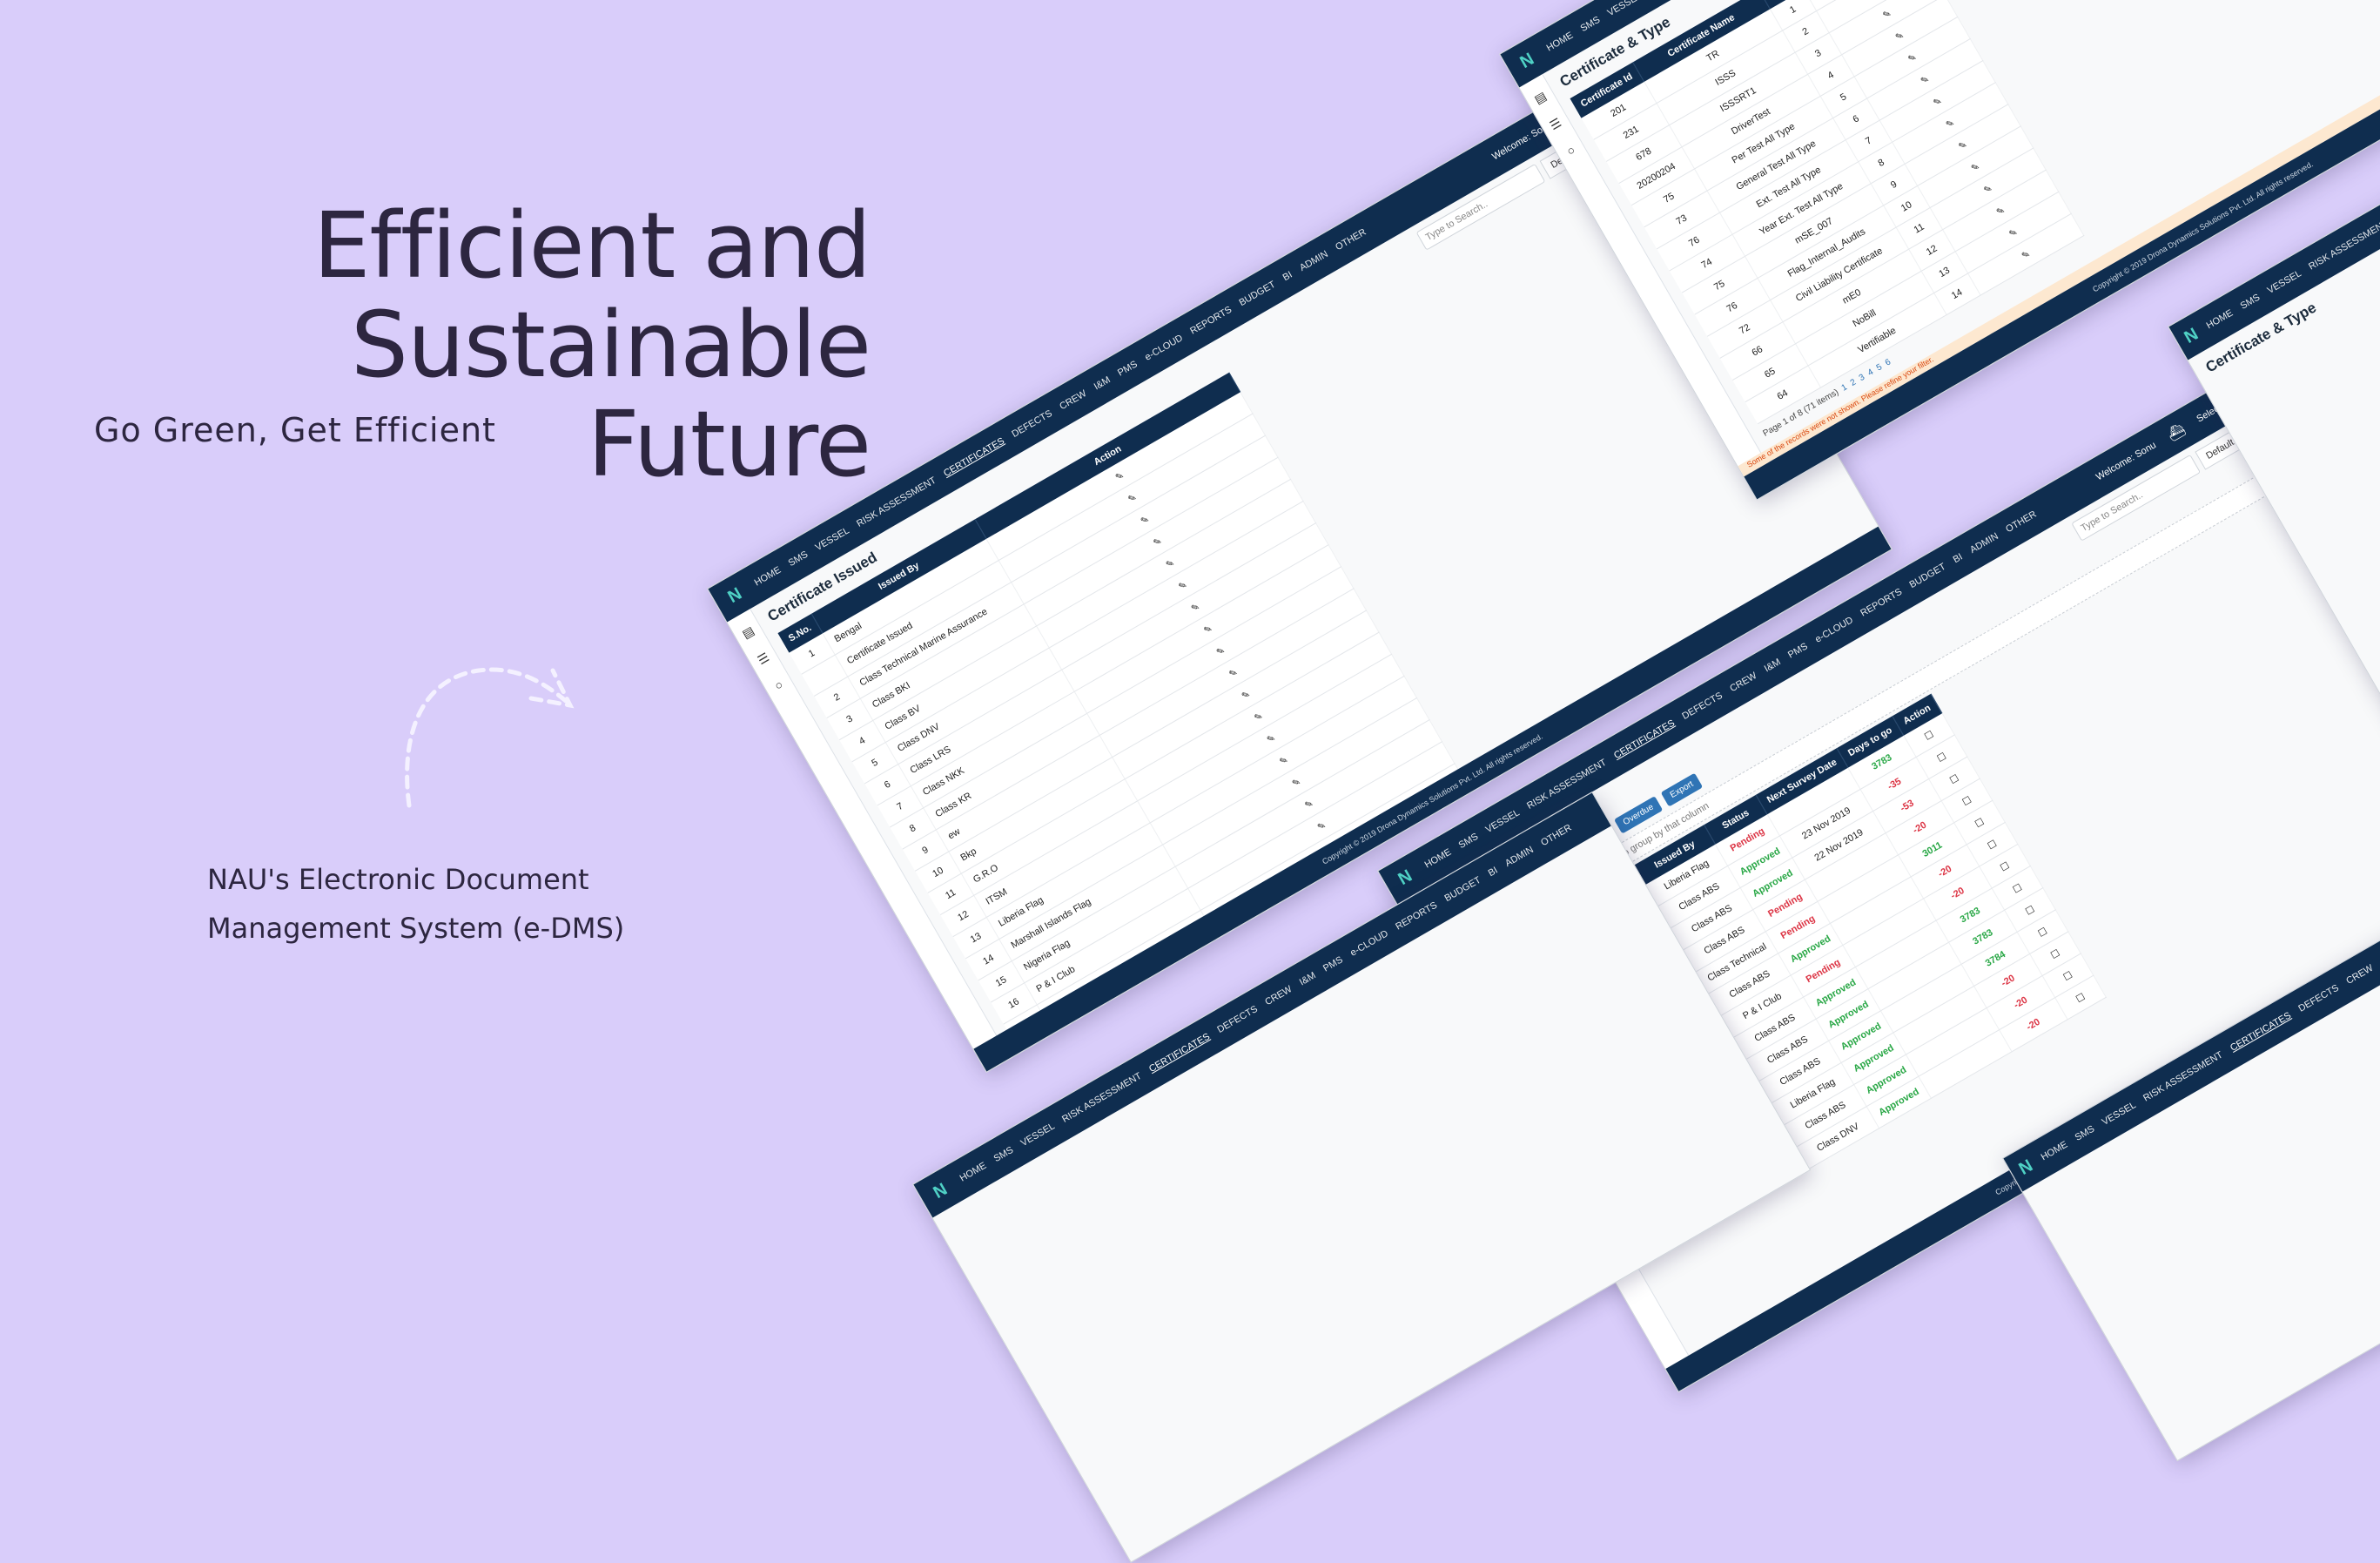 The width and height of the screenshot is (2380, 1563). Describe the element at coordinates (1870, 372) in the screenshot. I see `page-link: 4` at that location.